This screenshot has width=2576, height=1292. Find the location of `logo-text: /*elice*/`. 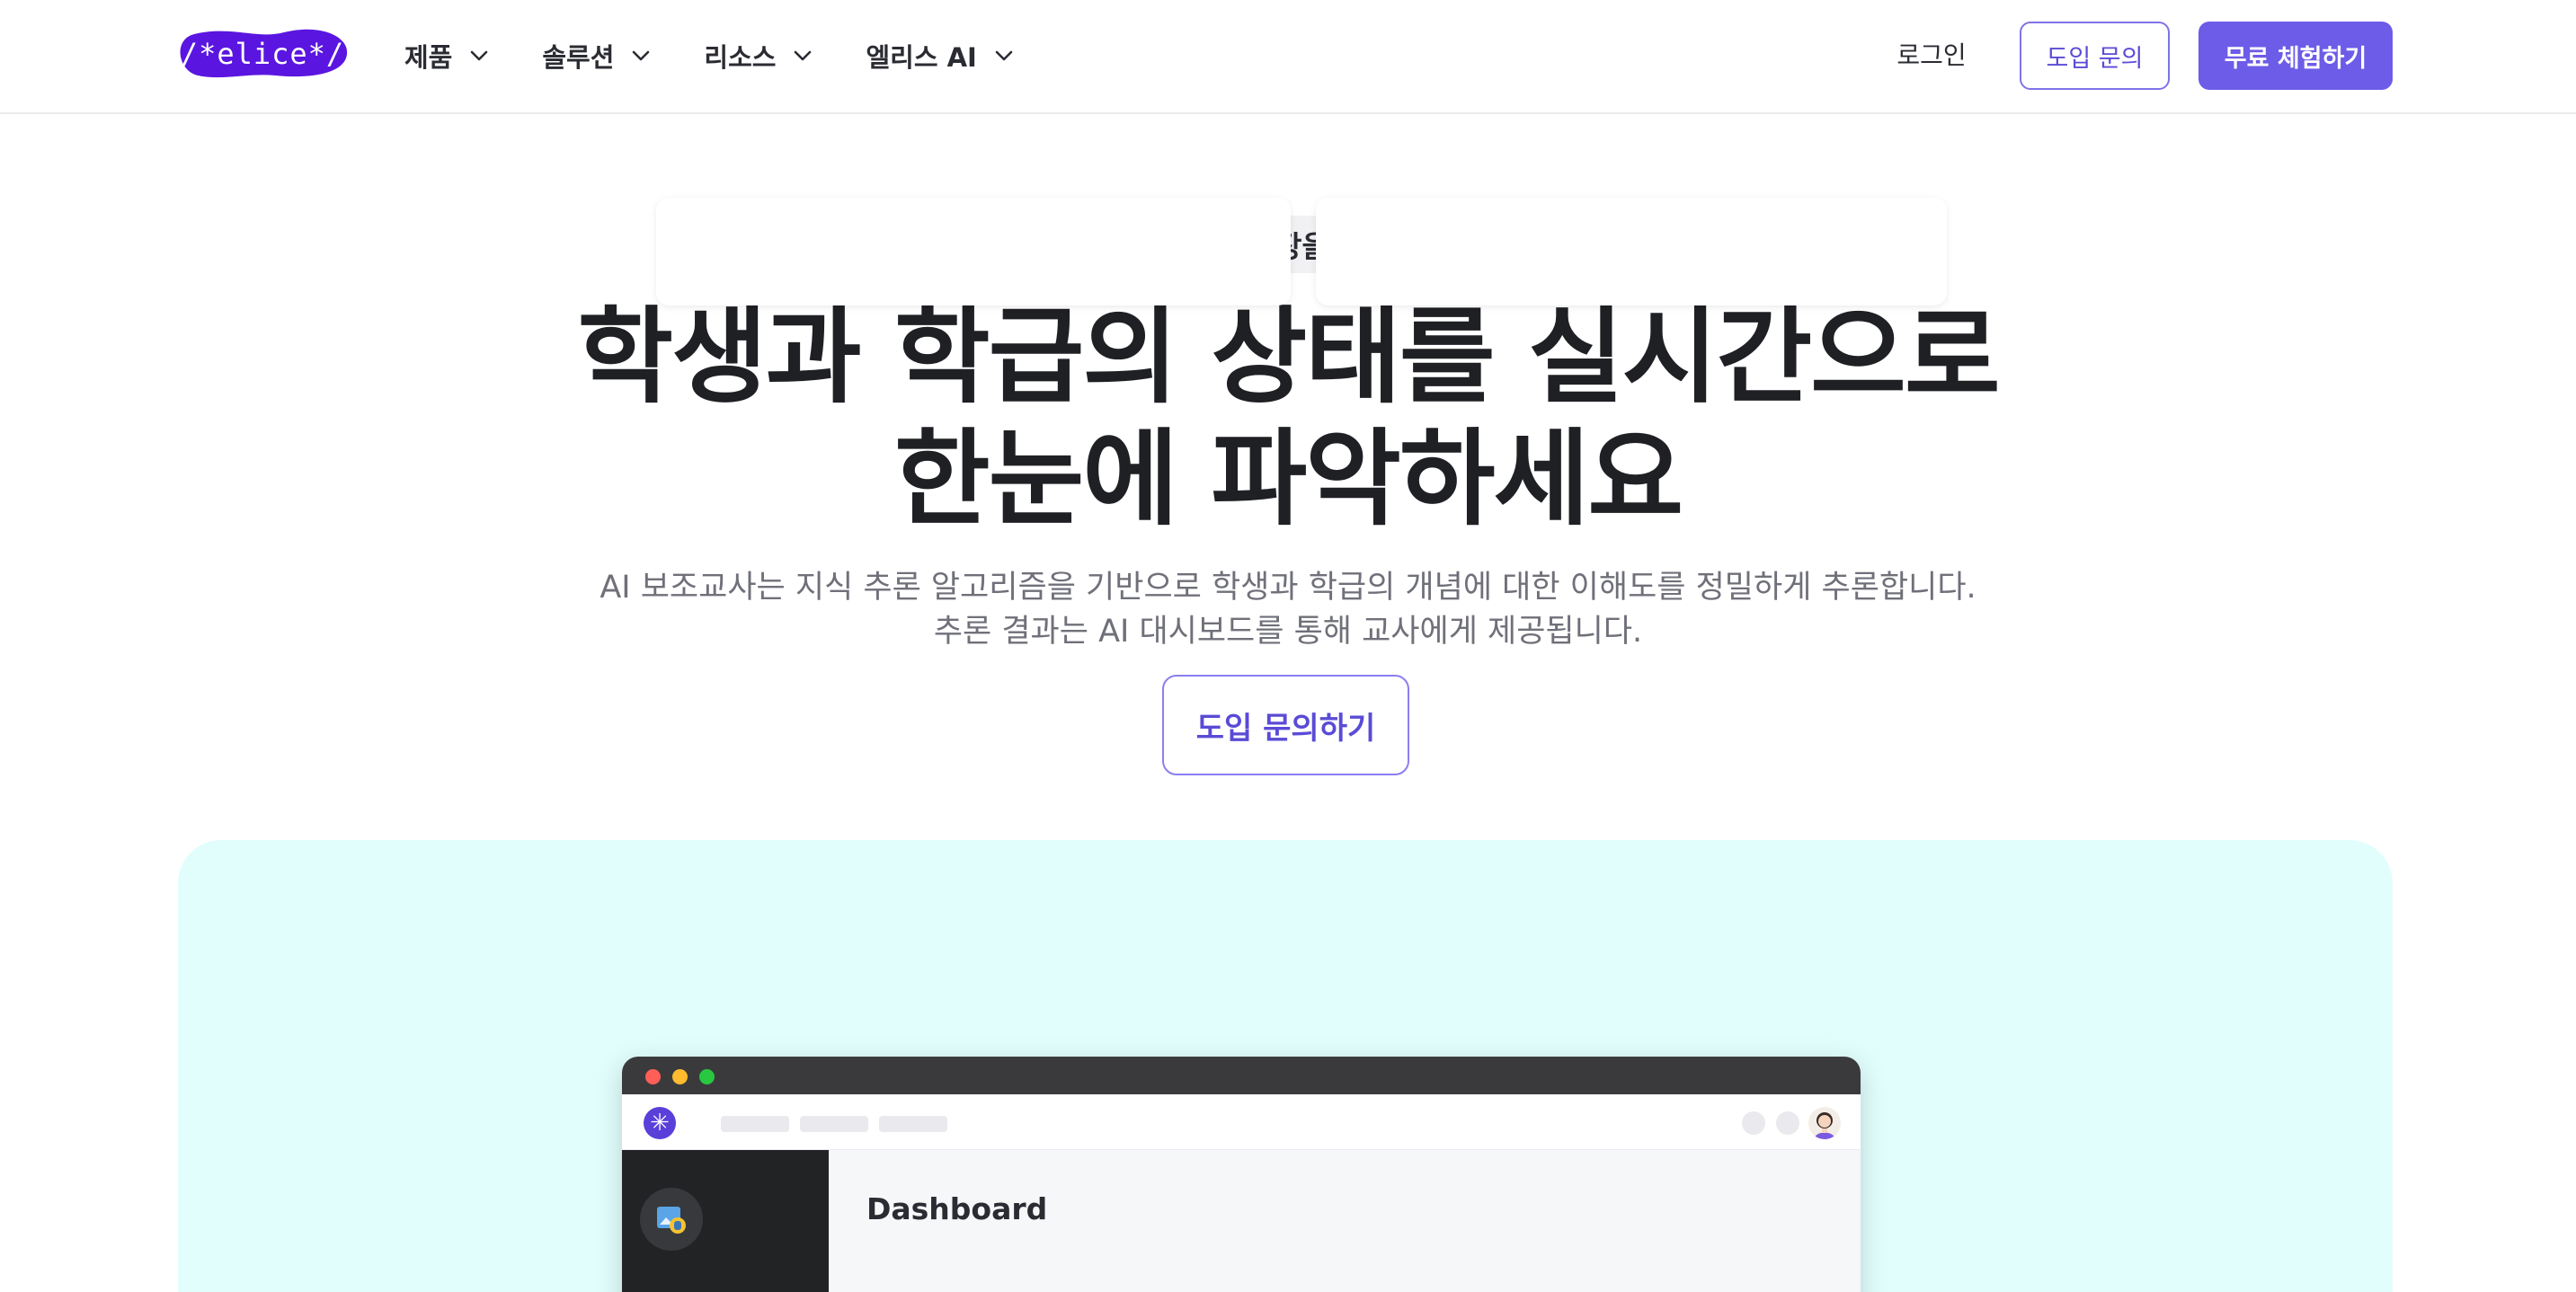

logo-text: /*elice*/ is located at coordinates (262, 54).